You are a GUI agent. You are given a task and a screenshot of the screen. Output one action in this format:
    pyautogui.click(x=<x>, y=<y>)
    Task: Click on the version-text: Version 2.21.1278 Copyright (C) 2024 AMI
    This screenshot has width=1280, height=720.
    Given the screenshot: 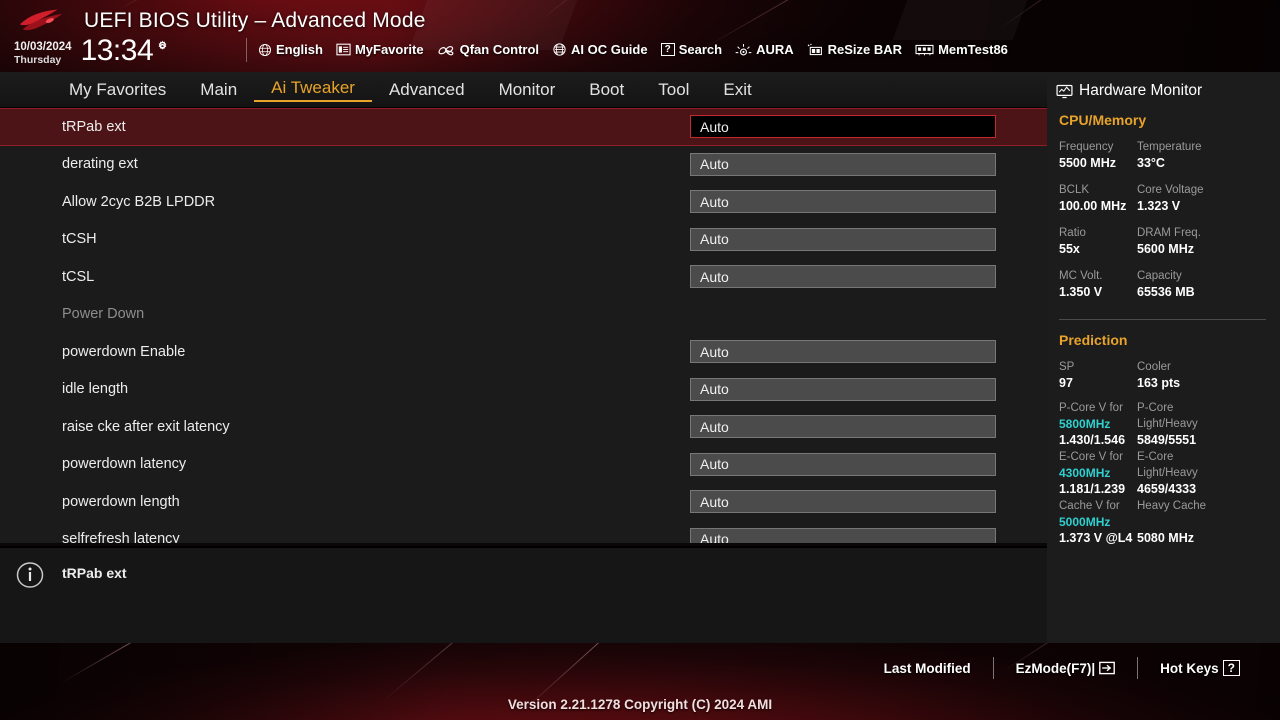 What is the action you would take?
    pyautogui.click(x=640, y=704)
    